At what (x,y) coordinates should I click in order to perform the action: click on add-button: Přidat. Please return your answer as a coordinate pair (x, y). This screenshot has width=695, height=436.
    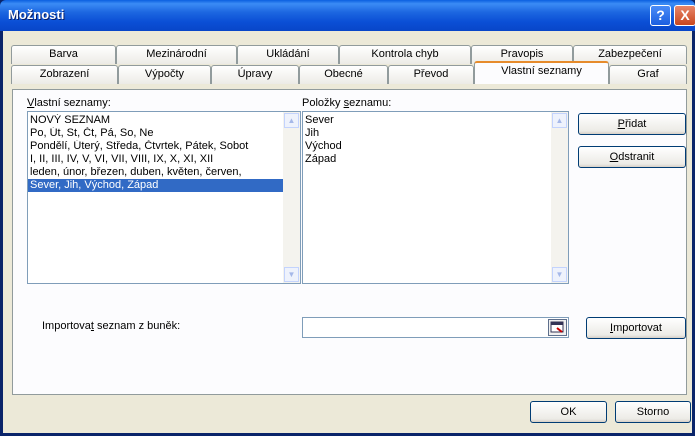
    Looking at the image, I should click on (632, 124).